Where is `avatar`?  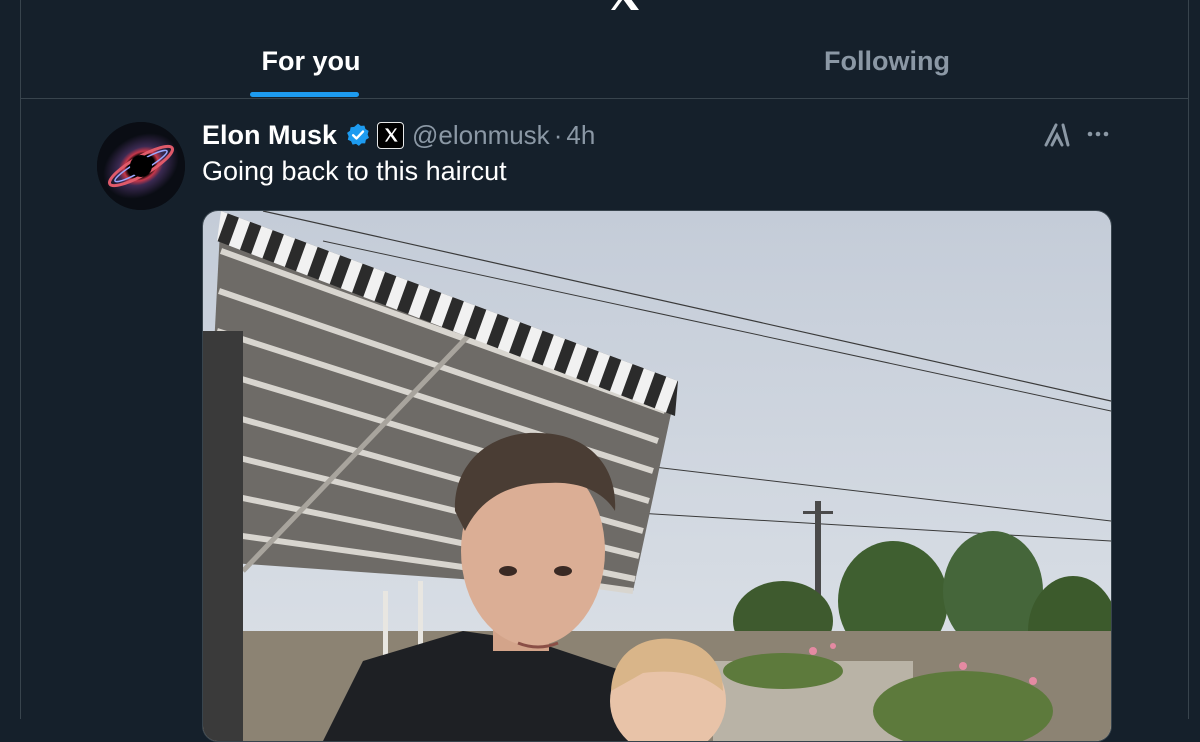
avatar is located at coordinates (141, 166).